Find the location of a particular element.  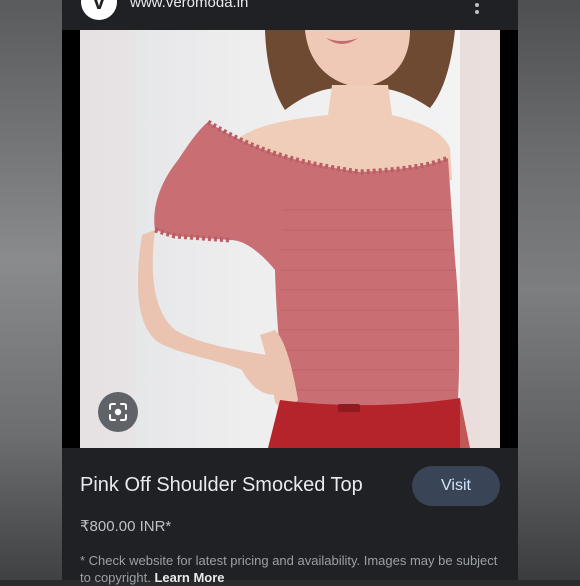

product-title: Pink Off Shoulder Smocked Top is located at coordinates (221, 485).